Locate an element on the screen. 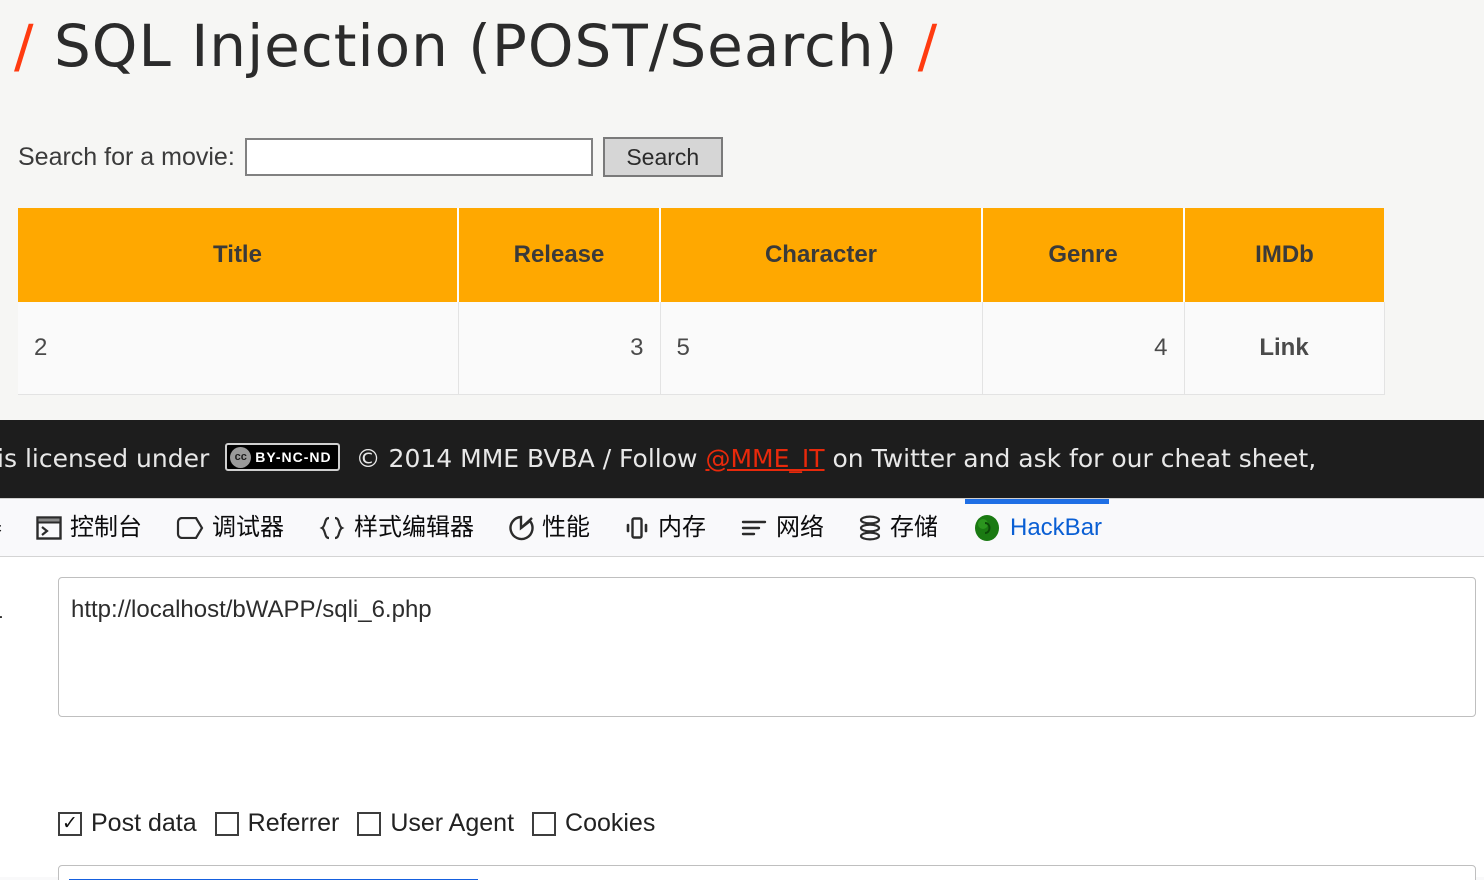 Image resolution: width=1484 pixels, height=880 pixels. checkbox-post-data-box: ✓ is located at coordinates (70, 823).